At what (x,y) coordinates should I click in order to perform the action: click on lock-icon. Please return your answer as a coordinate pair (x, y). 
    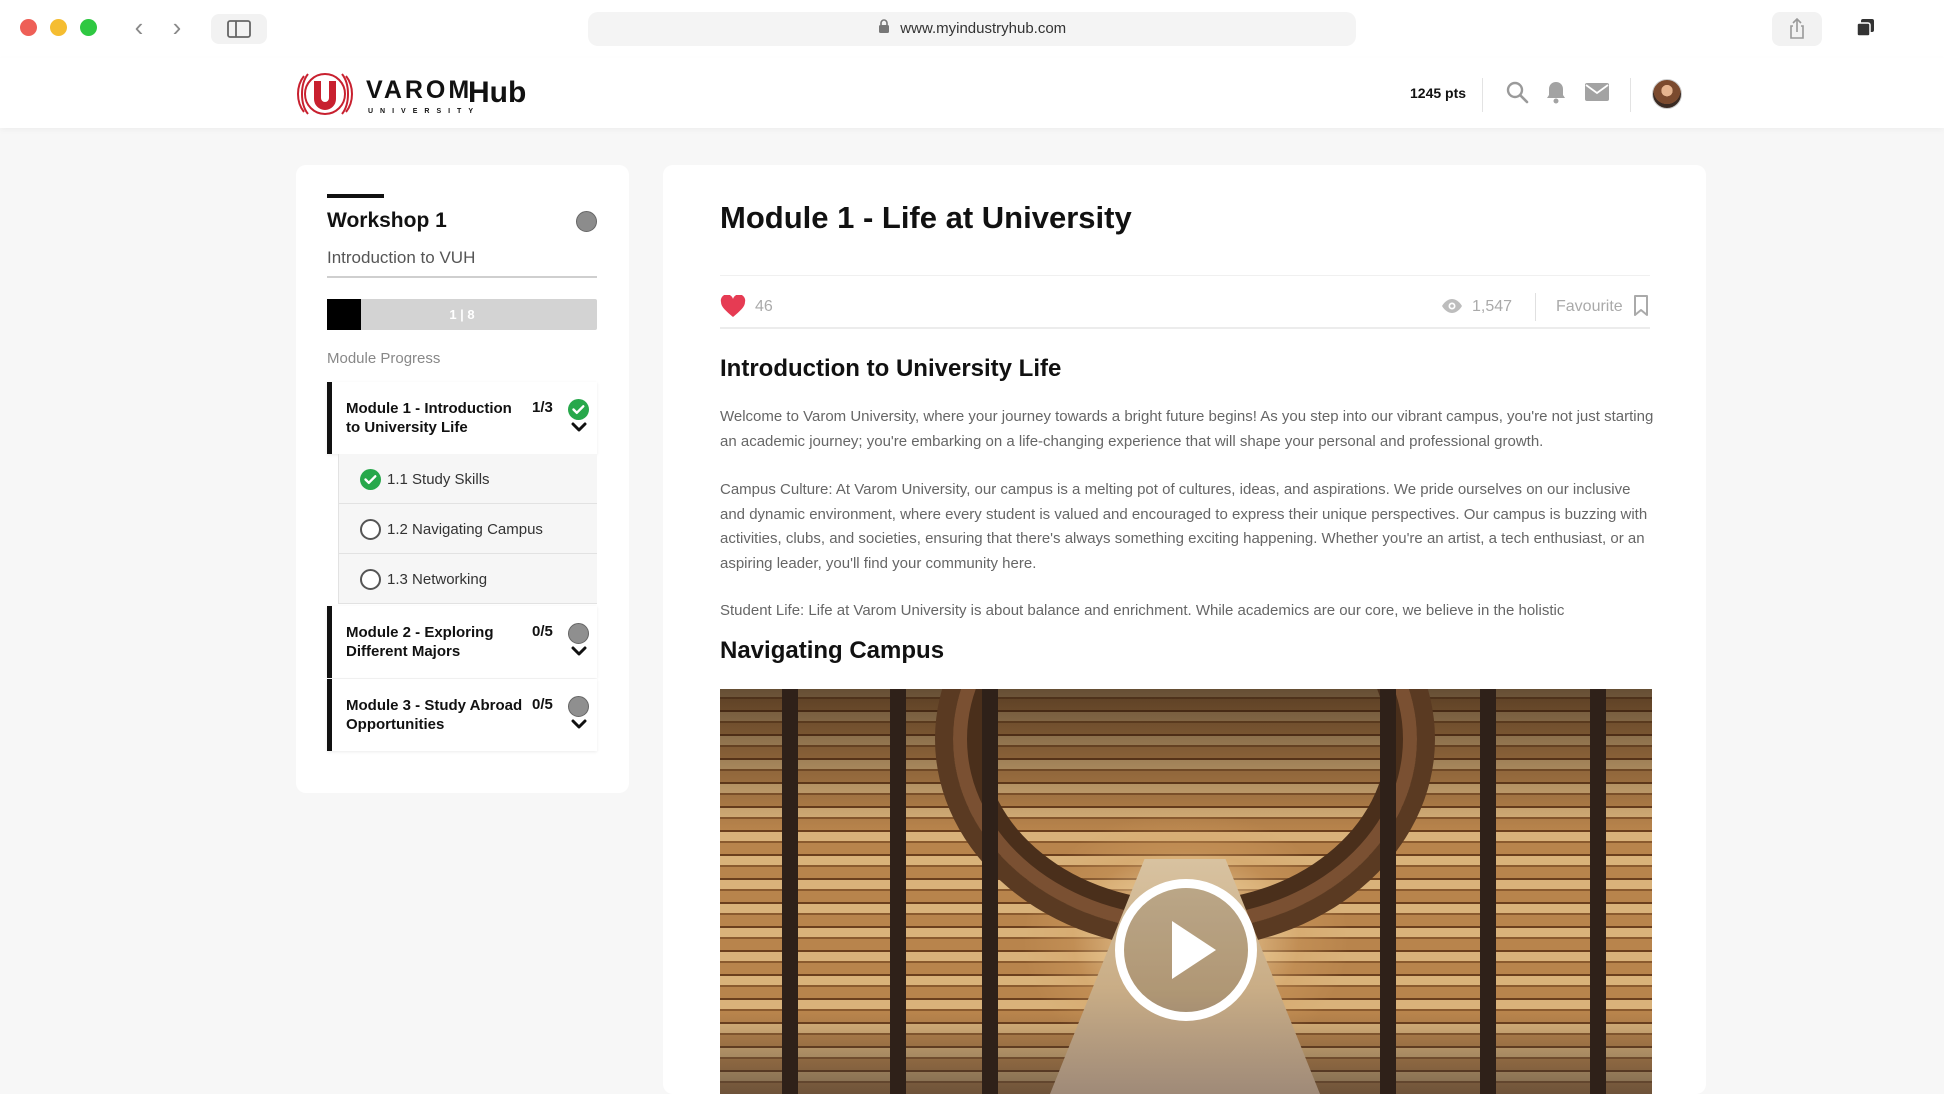
    Looking at the image, I should click on (884, 29).